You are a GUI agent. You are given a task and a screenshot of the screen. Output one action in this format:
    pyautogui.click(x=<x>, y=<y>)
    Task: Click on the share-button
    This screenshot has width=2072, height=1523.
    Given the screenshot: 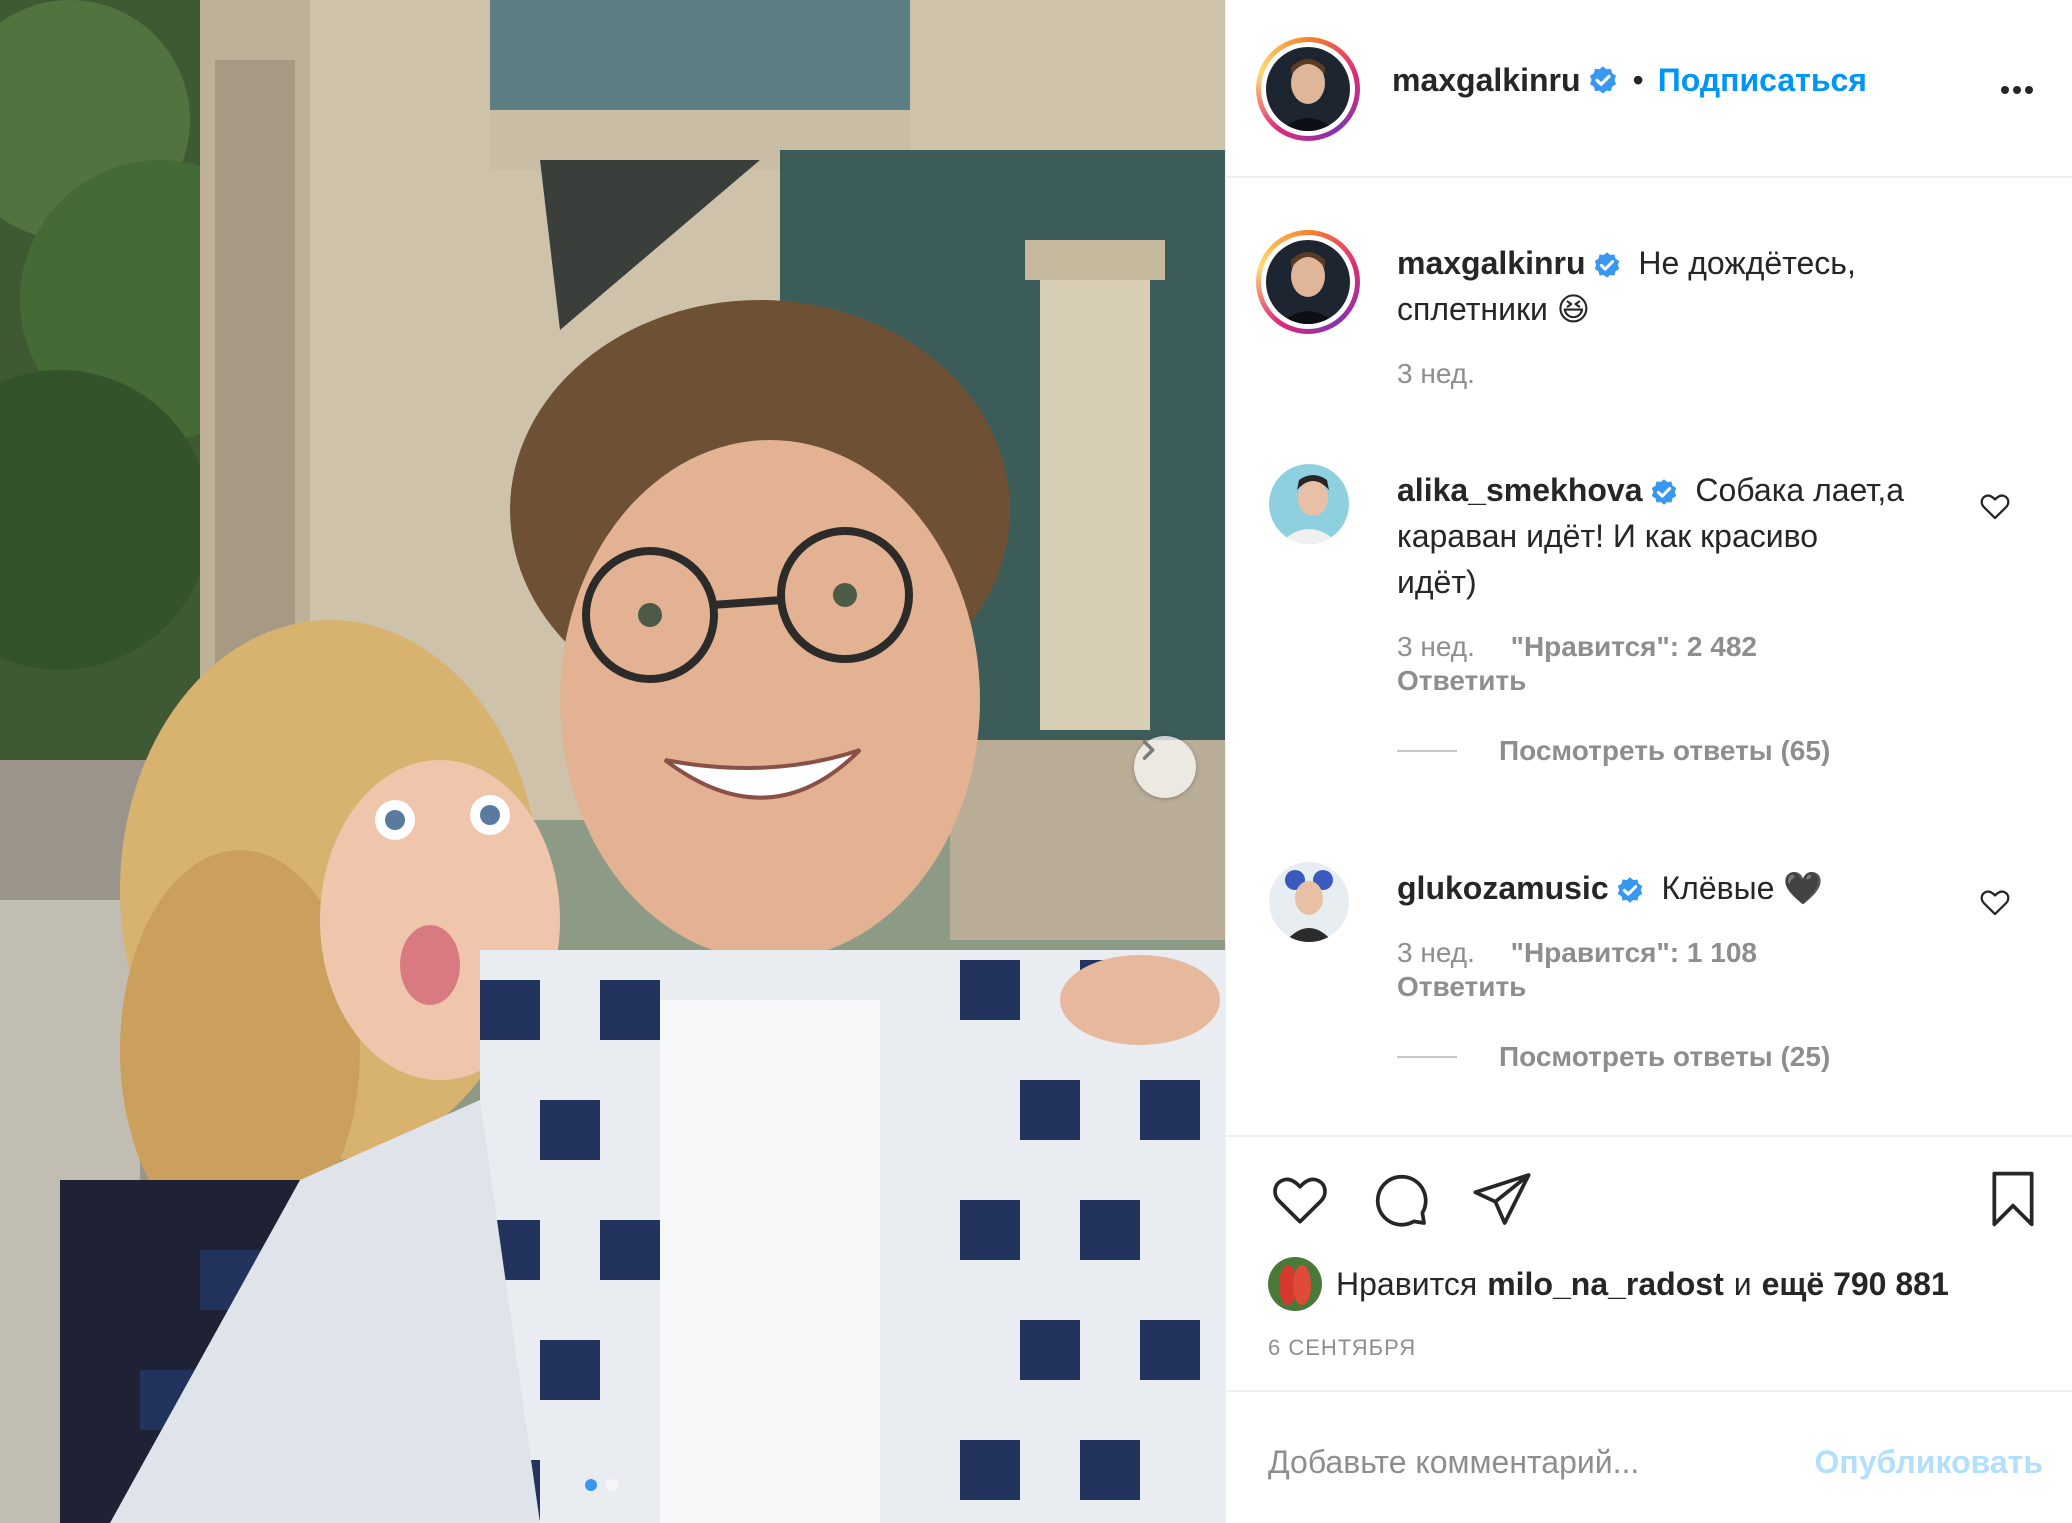 What is the action you would take?
    pyautogui.click(x=1502, y=1201)
    